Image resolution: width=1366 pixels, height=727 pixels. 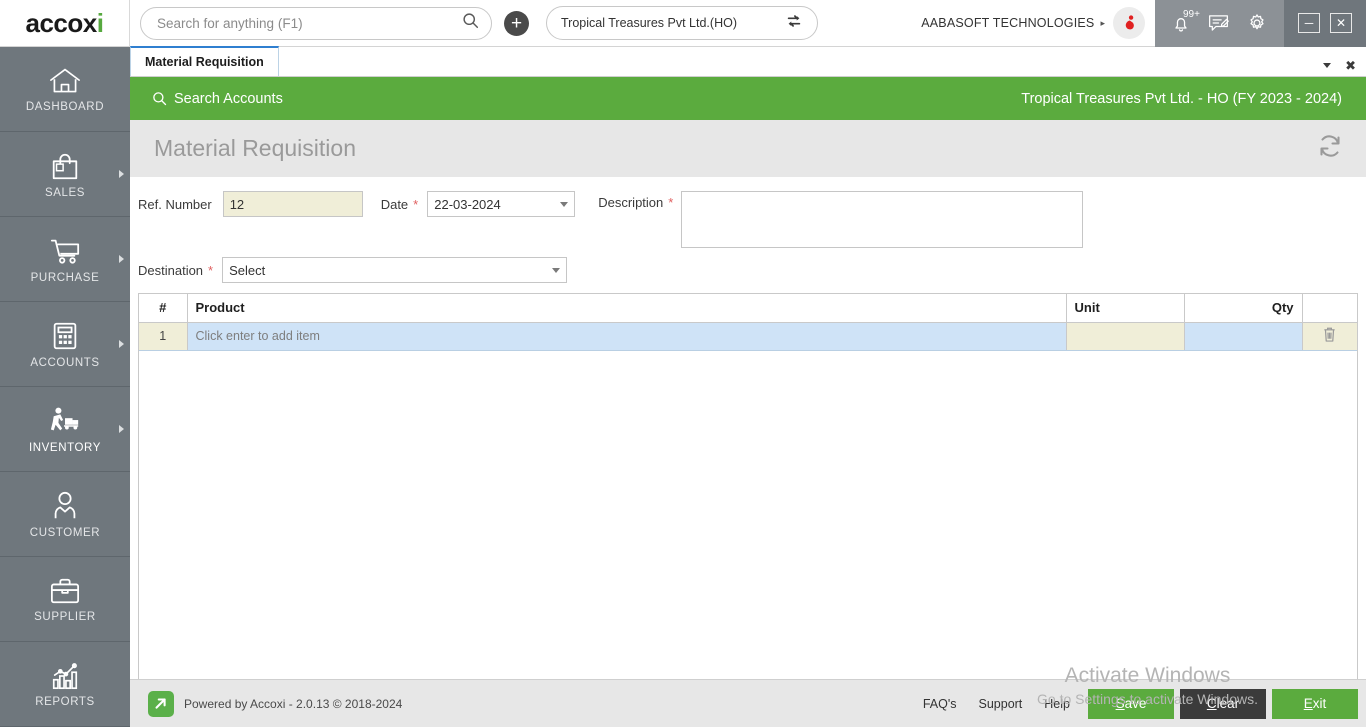 I want to click on avatar, so click(x=1129, y=23).